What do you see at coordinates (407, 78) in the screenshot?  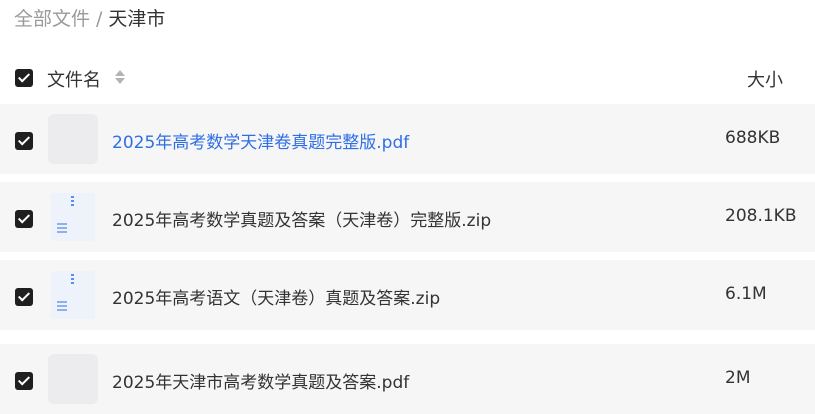 I see `table-header: 文件名 大小` at bounding box center [407, 78].